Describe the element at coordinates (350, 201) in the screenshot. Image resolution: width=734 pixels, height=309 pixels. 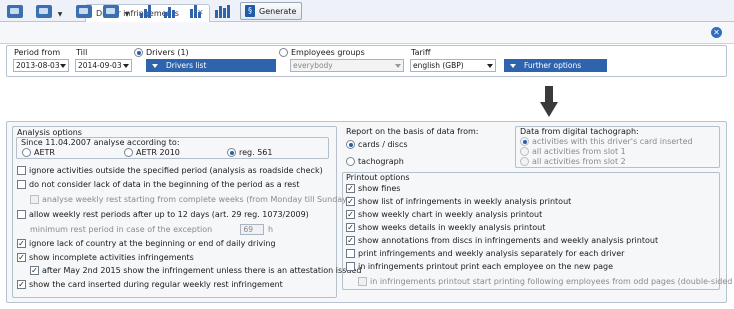
I see `printout-checkbox-1: ✓` at that location.